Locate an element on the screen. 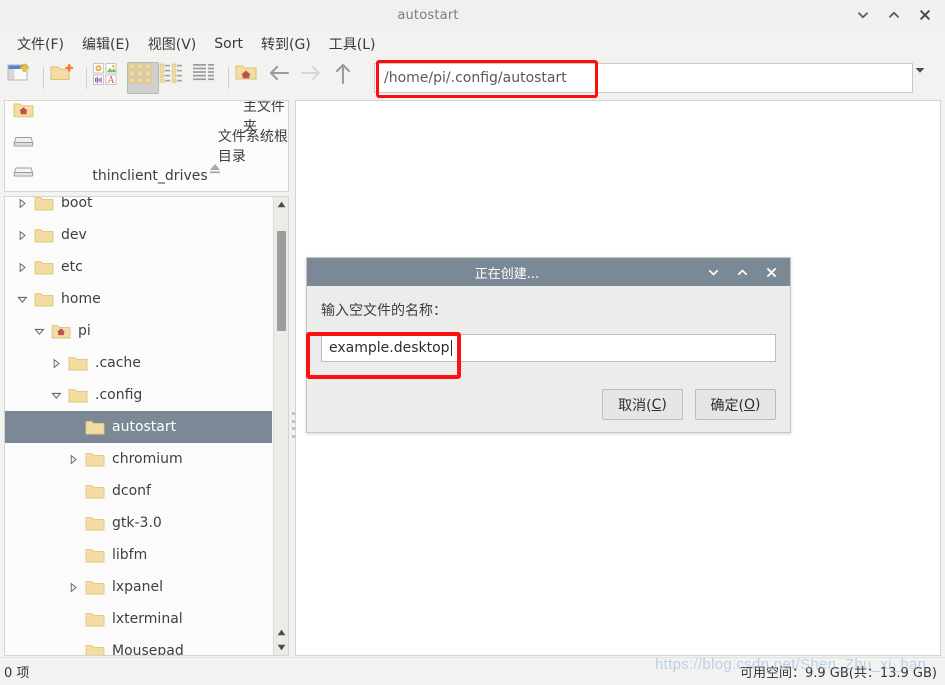  menu-go: 转到(G) is located at coordinates (286, 44).